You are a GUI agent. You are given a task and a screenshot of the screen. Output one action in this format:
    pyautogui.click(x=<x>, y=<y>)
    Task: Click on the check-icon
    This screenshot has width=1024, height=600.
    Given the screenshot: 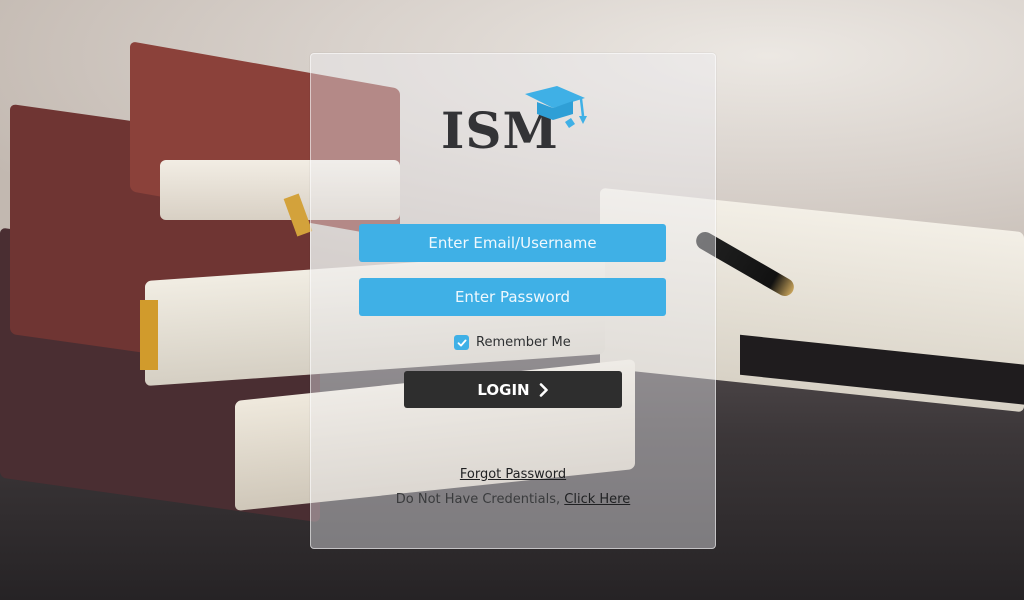 What is the action you would take?
    pyautogui.click(x=461, y=342)
    